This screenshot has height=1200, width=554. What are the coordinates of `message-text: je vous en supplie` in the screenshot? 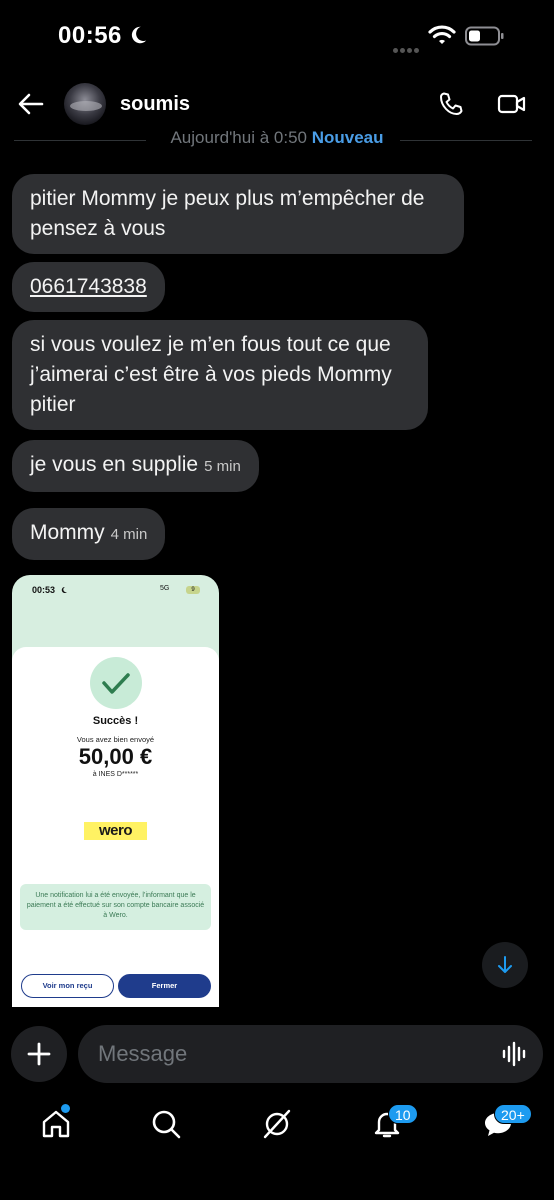 It's located at (114, 464).